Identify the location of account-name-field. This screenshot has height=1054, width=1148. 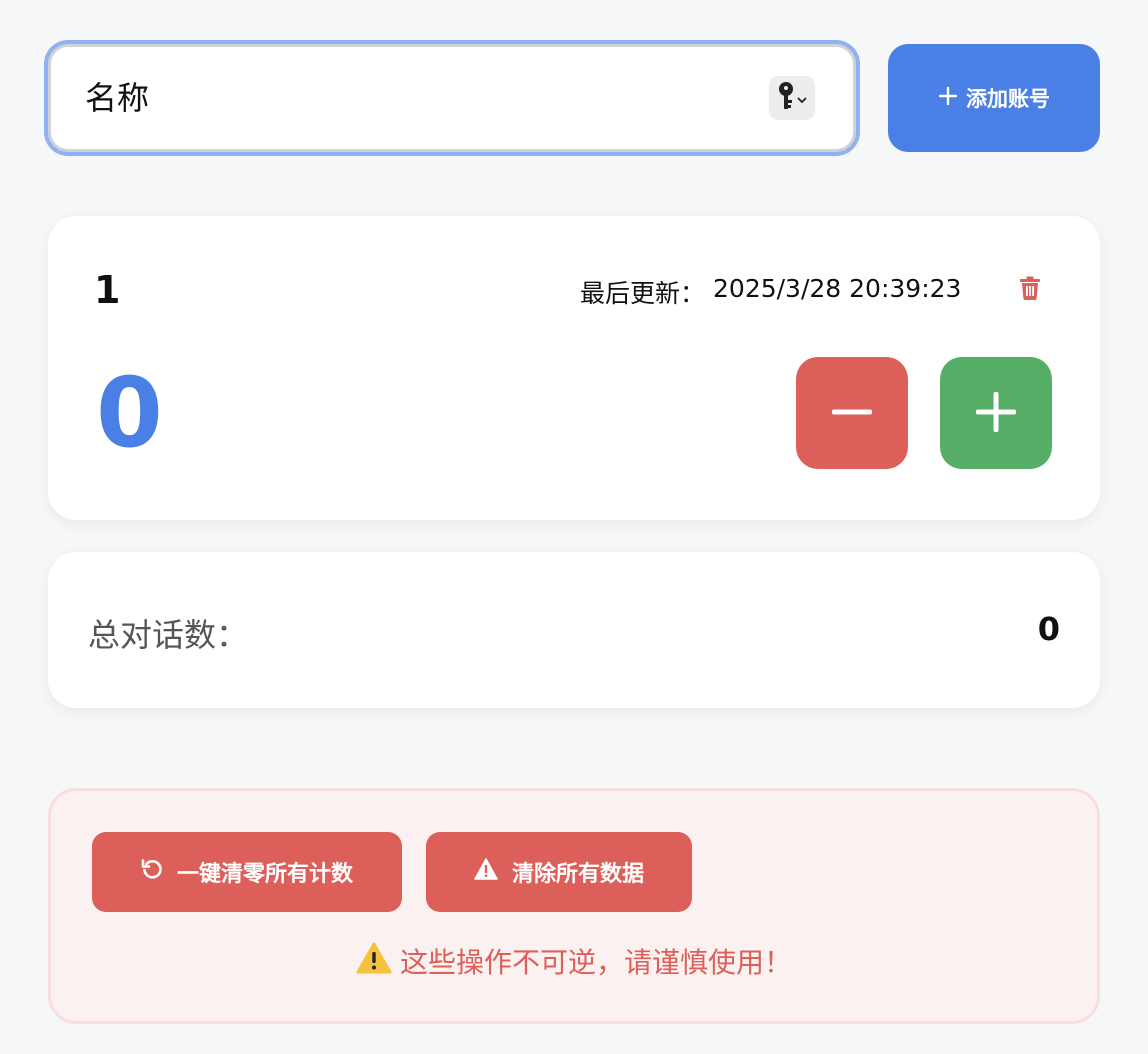
(452, 98).